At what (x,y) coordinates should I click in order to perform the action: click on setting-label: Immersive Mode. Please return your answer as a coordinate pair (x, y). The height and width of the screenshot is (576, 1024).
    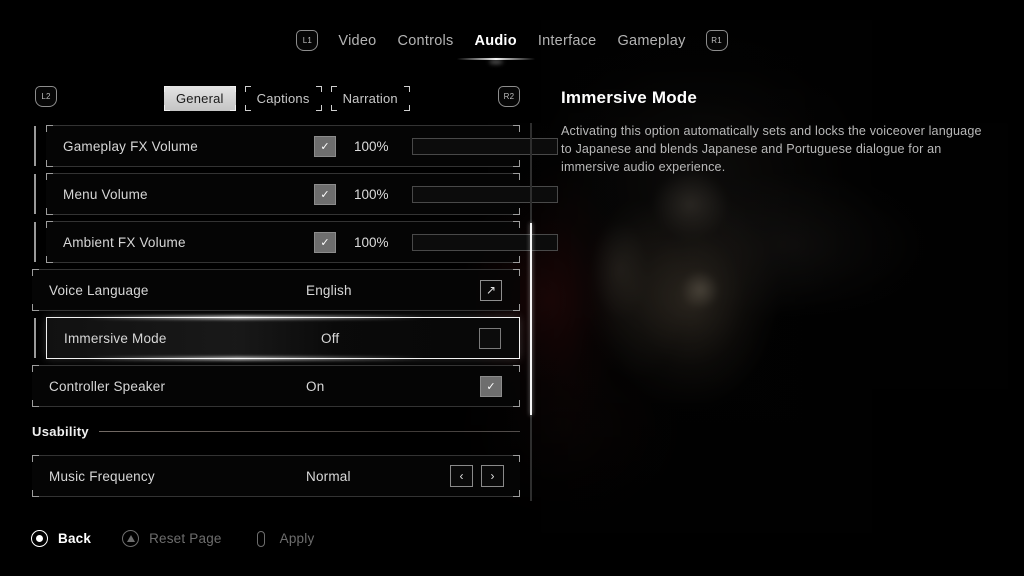
    Looking at the image, I should click on (115, 338).